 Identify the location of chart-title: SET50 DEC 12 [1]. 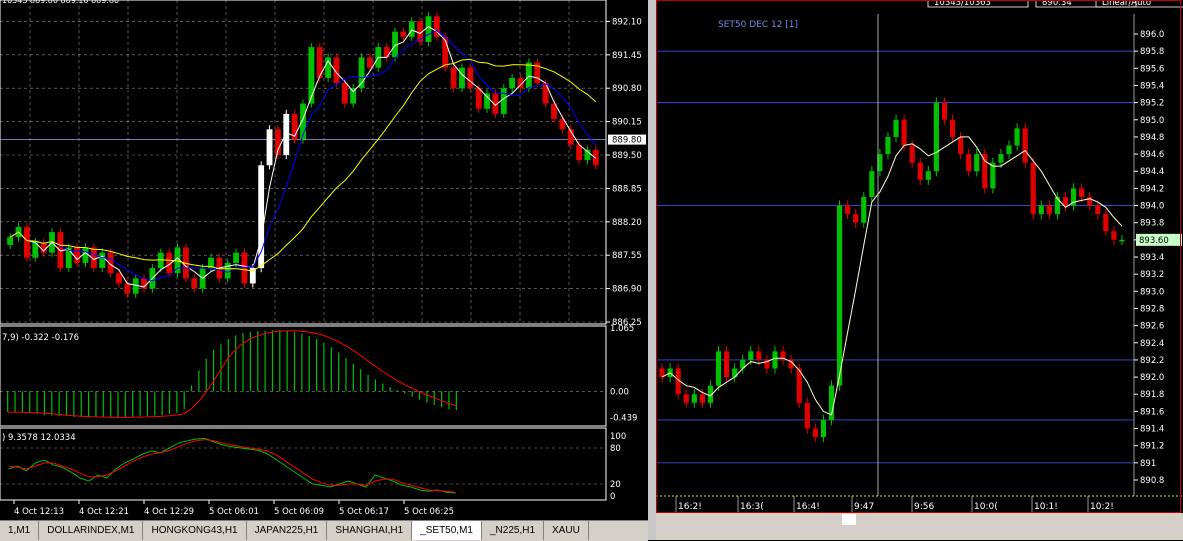
(758, 25).